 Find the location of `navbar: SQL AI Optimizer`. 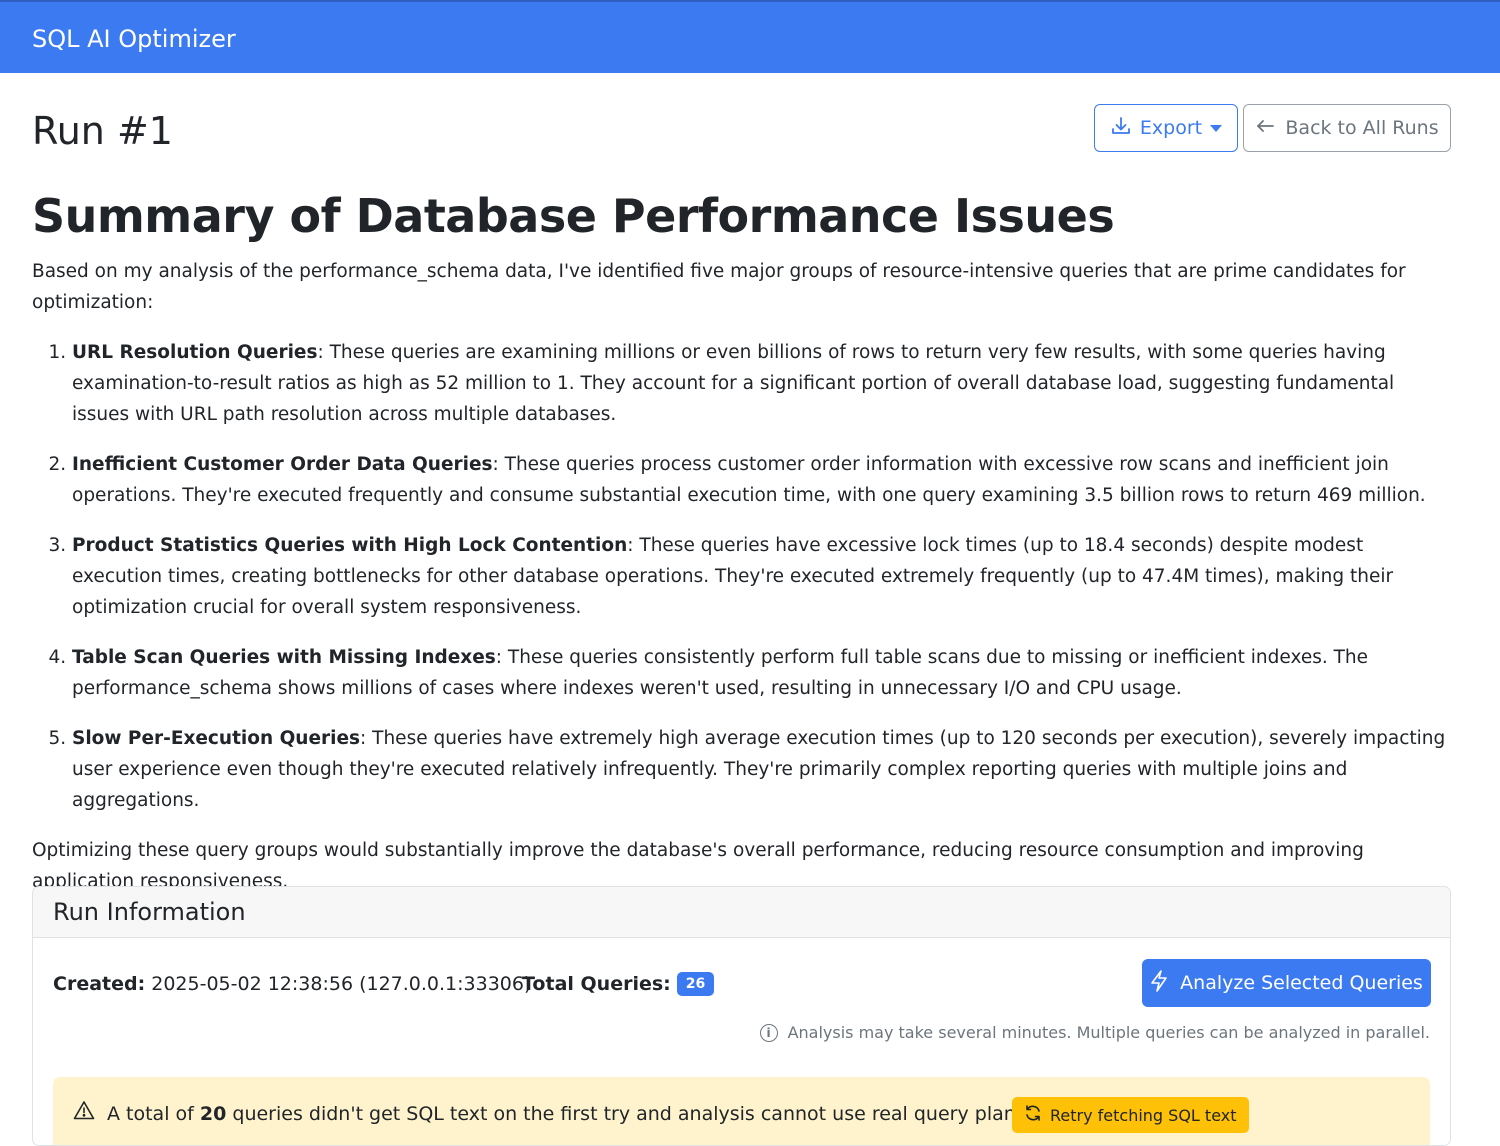

navbar: SQL AI Optimizer is located at coordinates (750, 36).